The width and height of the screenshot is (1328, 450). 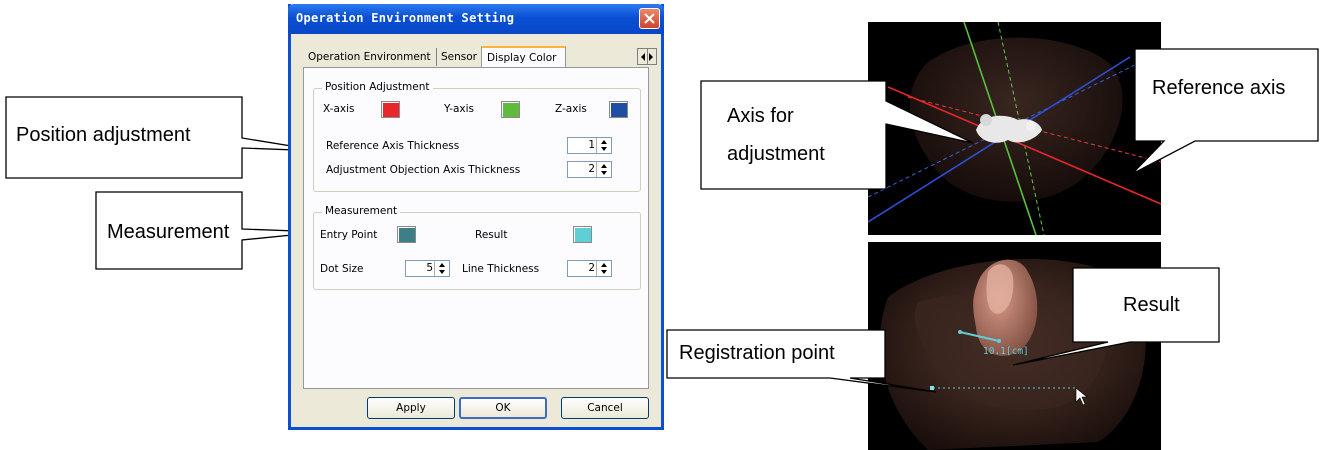 I want to click on position-adjustment-callout-text: Position adjustment, so click(x=103, y=135).